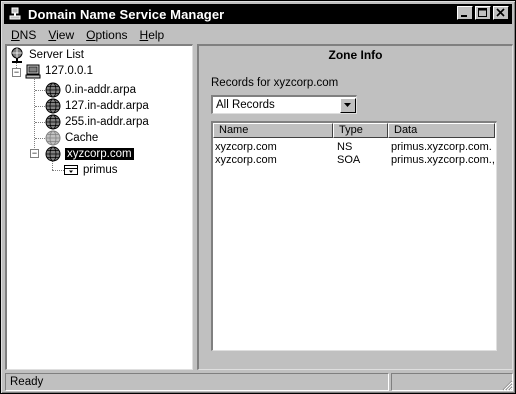  I want to click on tree-item-zone: 255.in-addr.arpa, so click(97, 122).